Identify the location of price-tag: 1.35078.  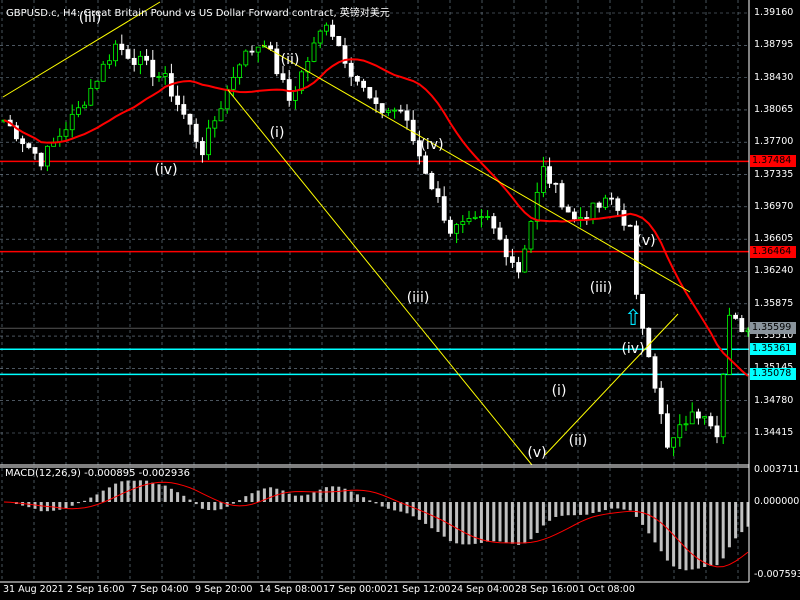
(773, 374).